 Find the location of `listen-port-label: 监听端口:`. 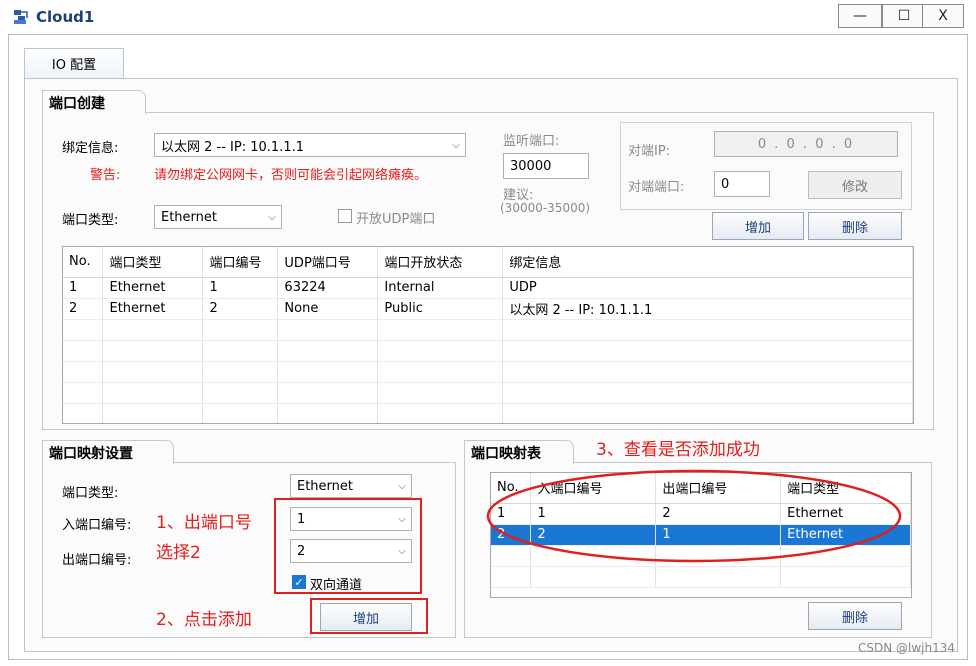

listen-port-label: 监听端口: is located at coordinates (531, 141).